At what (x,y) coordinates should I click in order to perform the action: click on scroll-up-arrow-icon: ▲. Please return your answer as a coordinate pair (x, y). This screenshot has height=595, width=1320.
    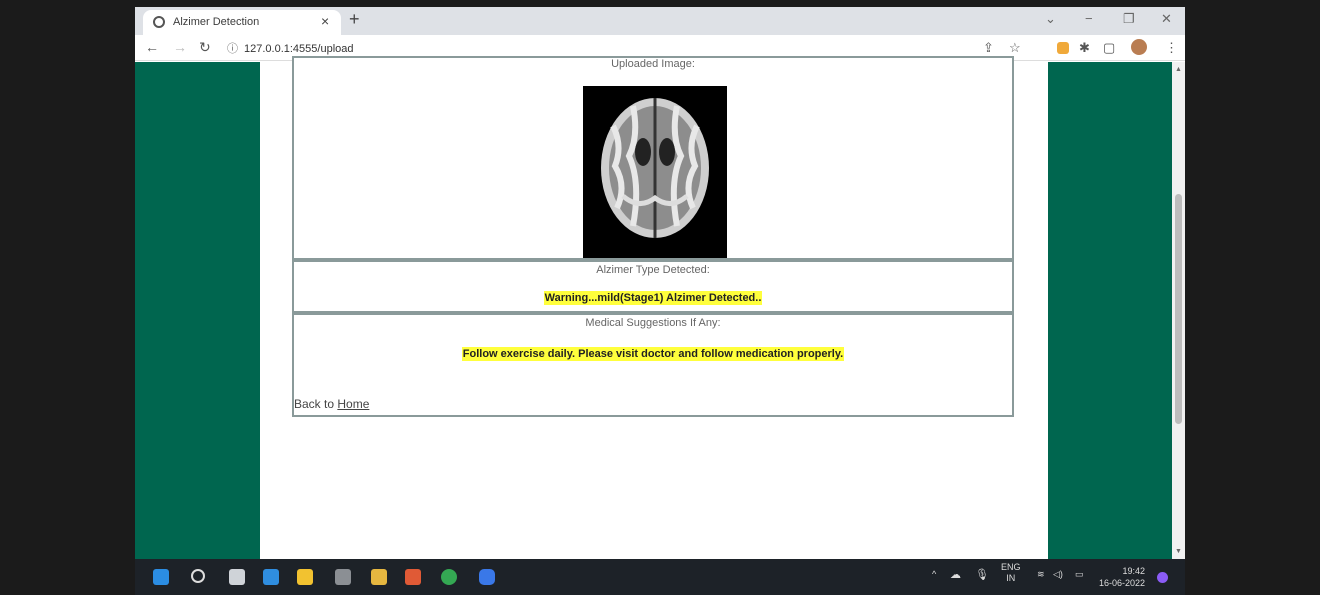
    Looking at the image, I should click on (1178, 69).